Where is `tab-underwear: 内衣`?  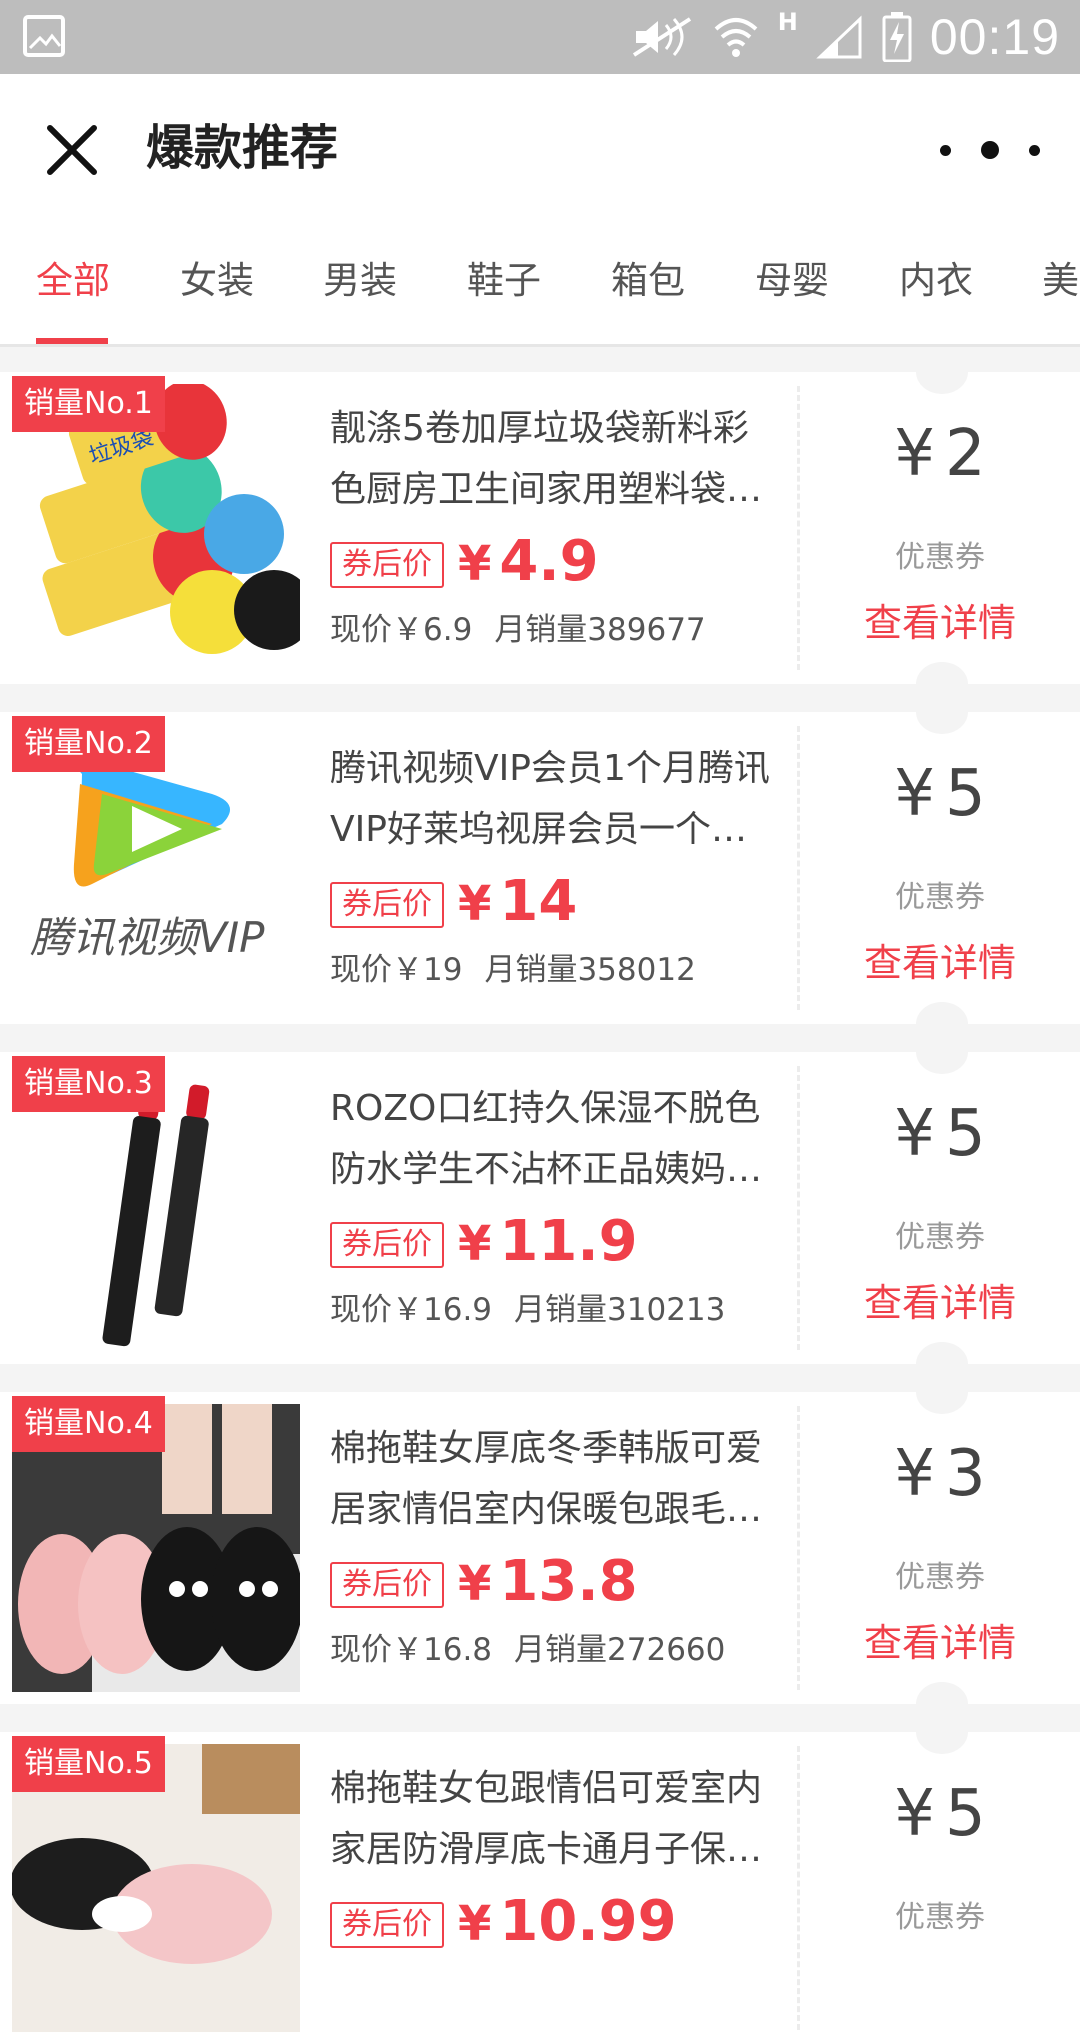
tab-underwear: 内衣 is located at coordinates (936, 283).